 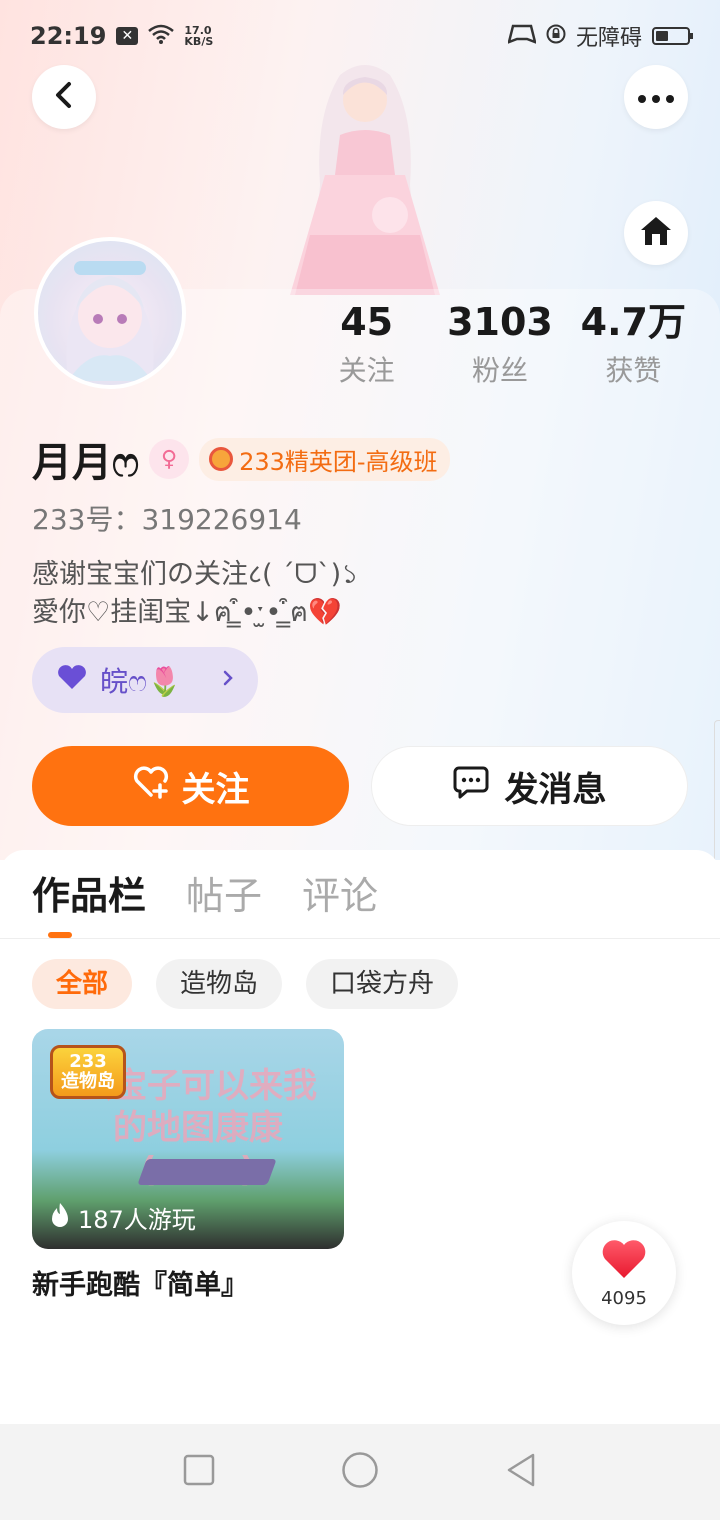 I want to click on send-message-button: 发消息, so click(x=529, y=786).